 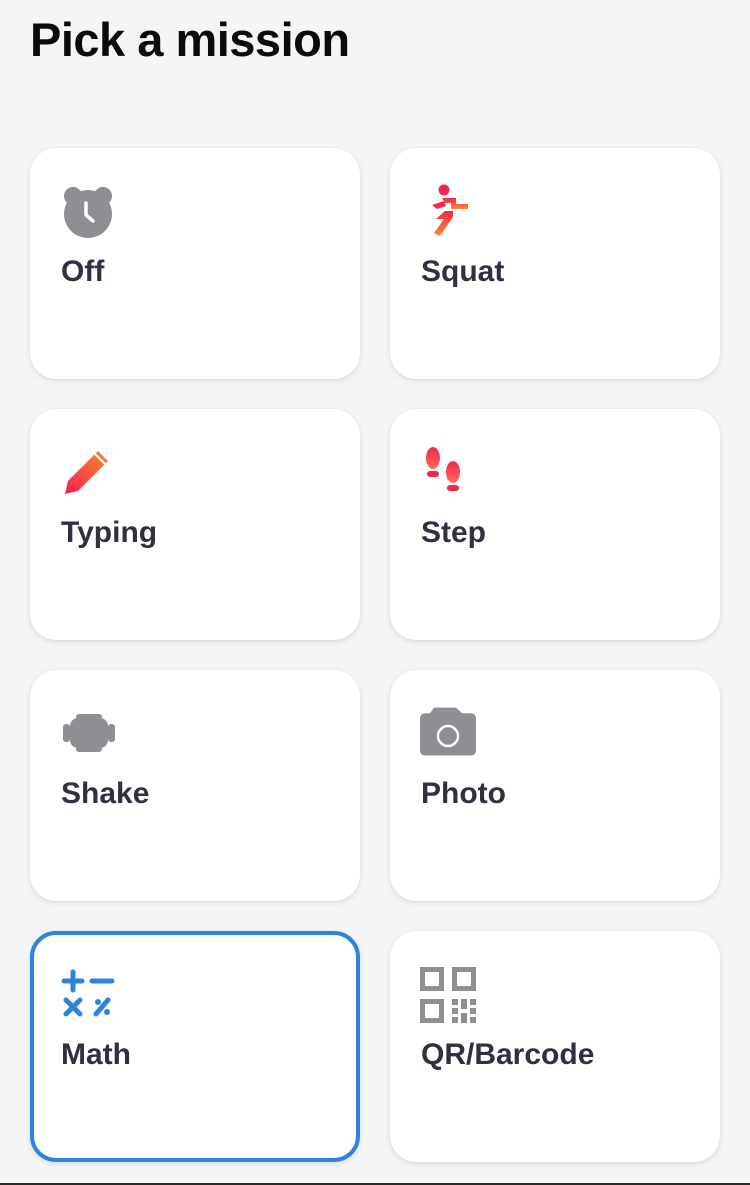 What do you see at coordinates (109, 532) in the screenshot?
I see `mission-label-typing: Typing` at bounding box center [109, 532].